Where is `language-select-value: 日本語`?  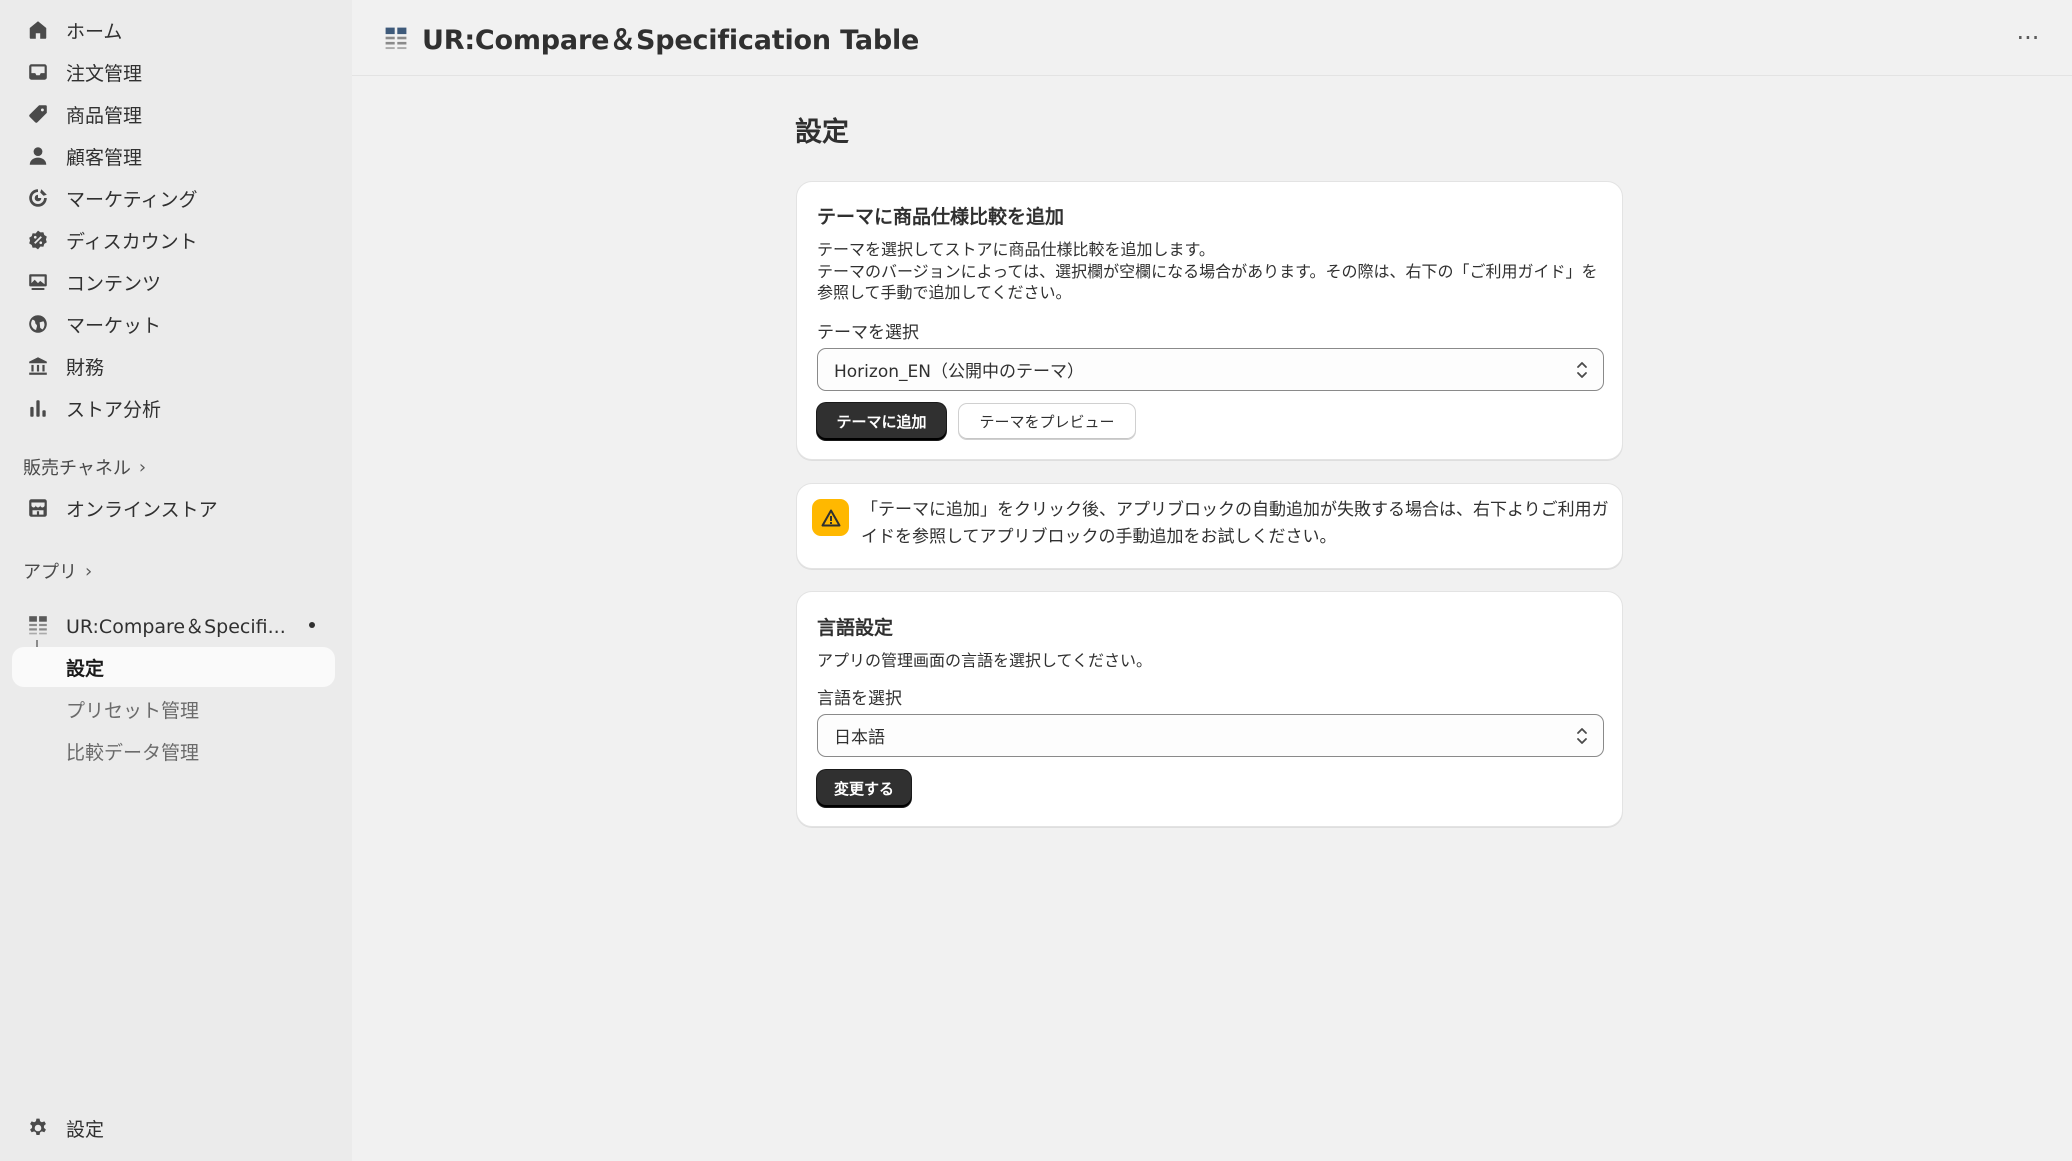 language-select-value: 日本語 is located at coordinates (859, 738).